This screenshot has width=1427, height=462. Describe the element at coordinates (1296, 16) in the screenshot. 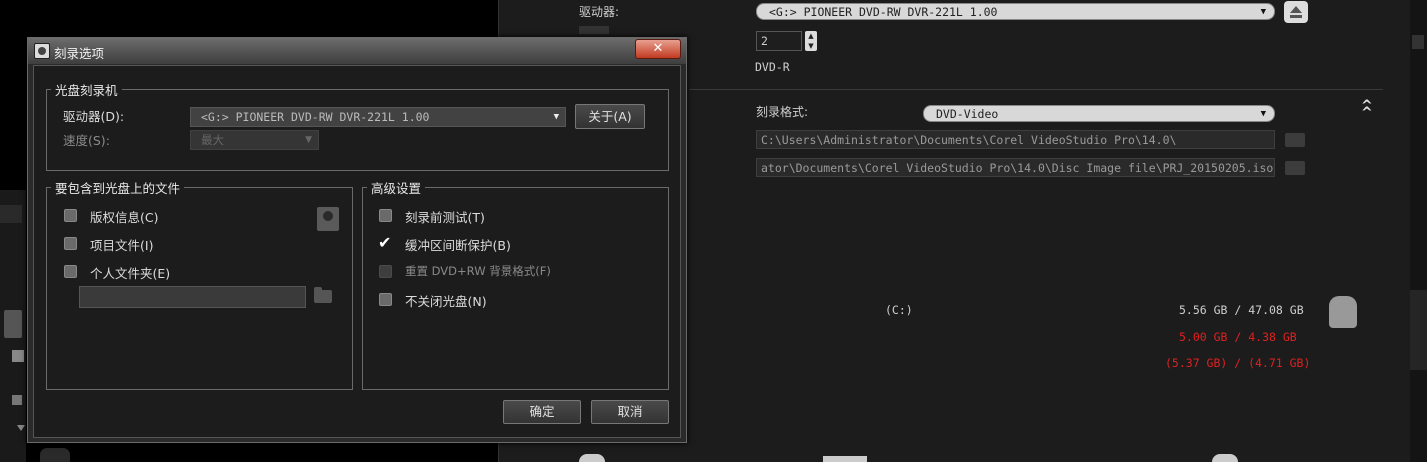

I see `eject-bar` at that location.